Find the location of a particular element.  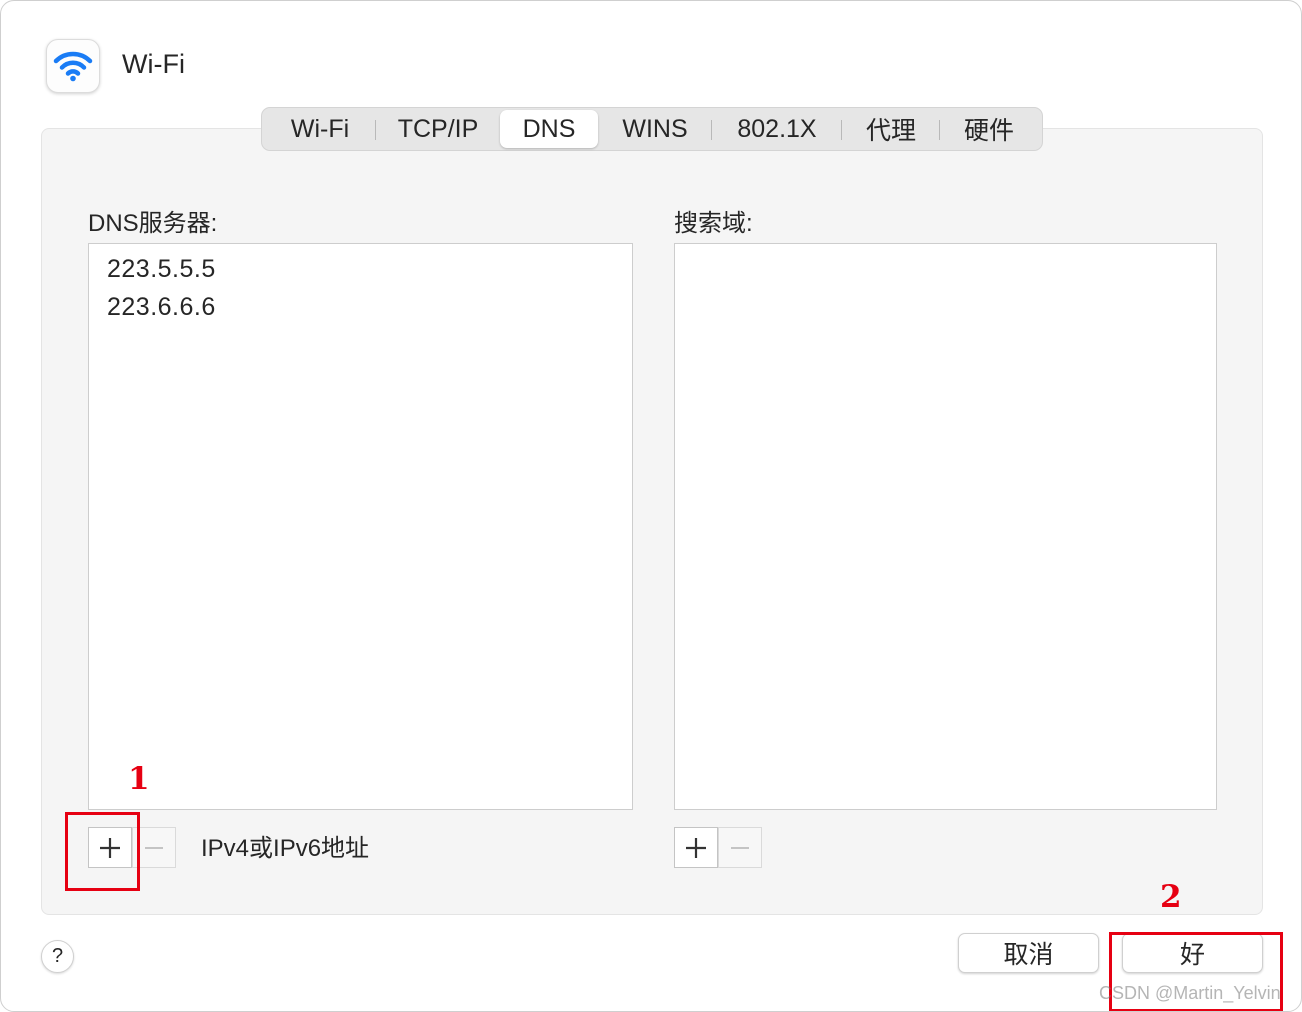

help-button: ? is located at coordinates (57, 956).